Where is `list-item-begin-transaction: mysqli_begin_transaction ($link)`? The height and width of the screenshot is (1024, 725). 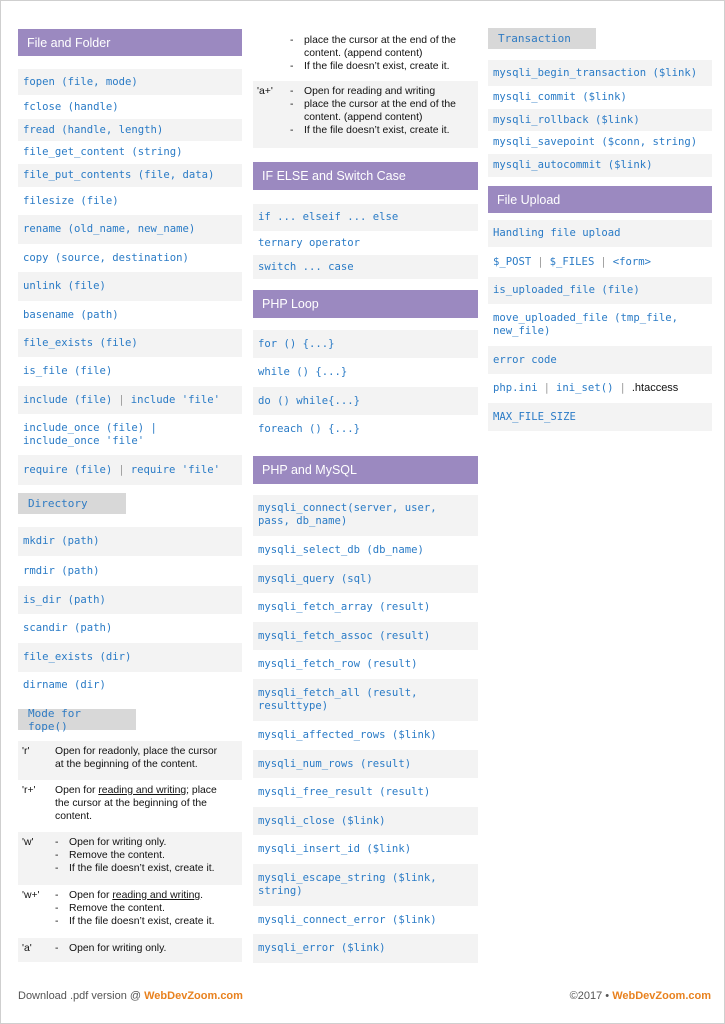
list-item-begin-transaction: mysqli_begin_transaction ($link) is located at coordinates (600, 73).